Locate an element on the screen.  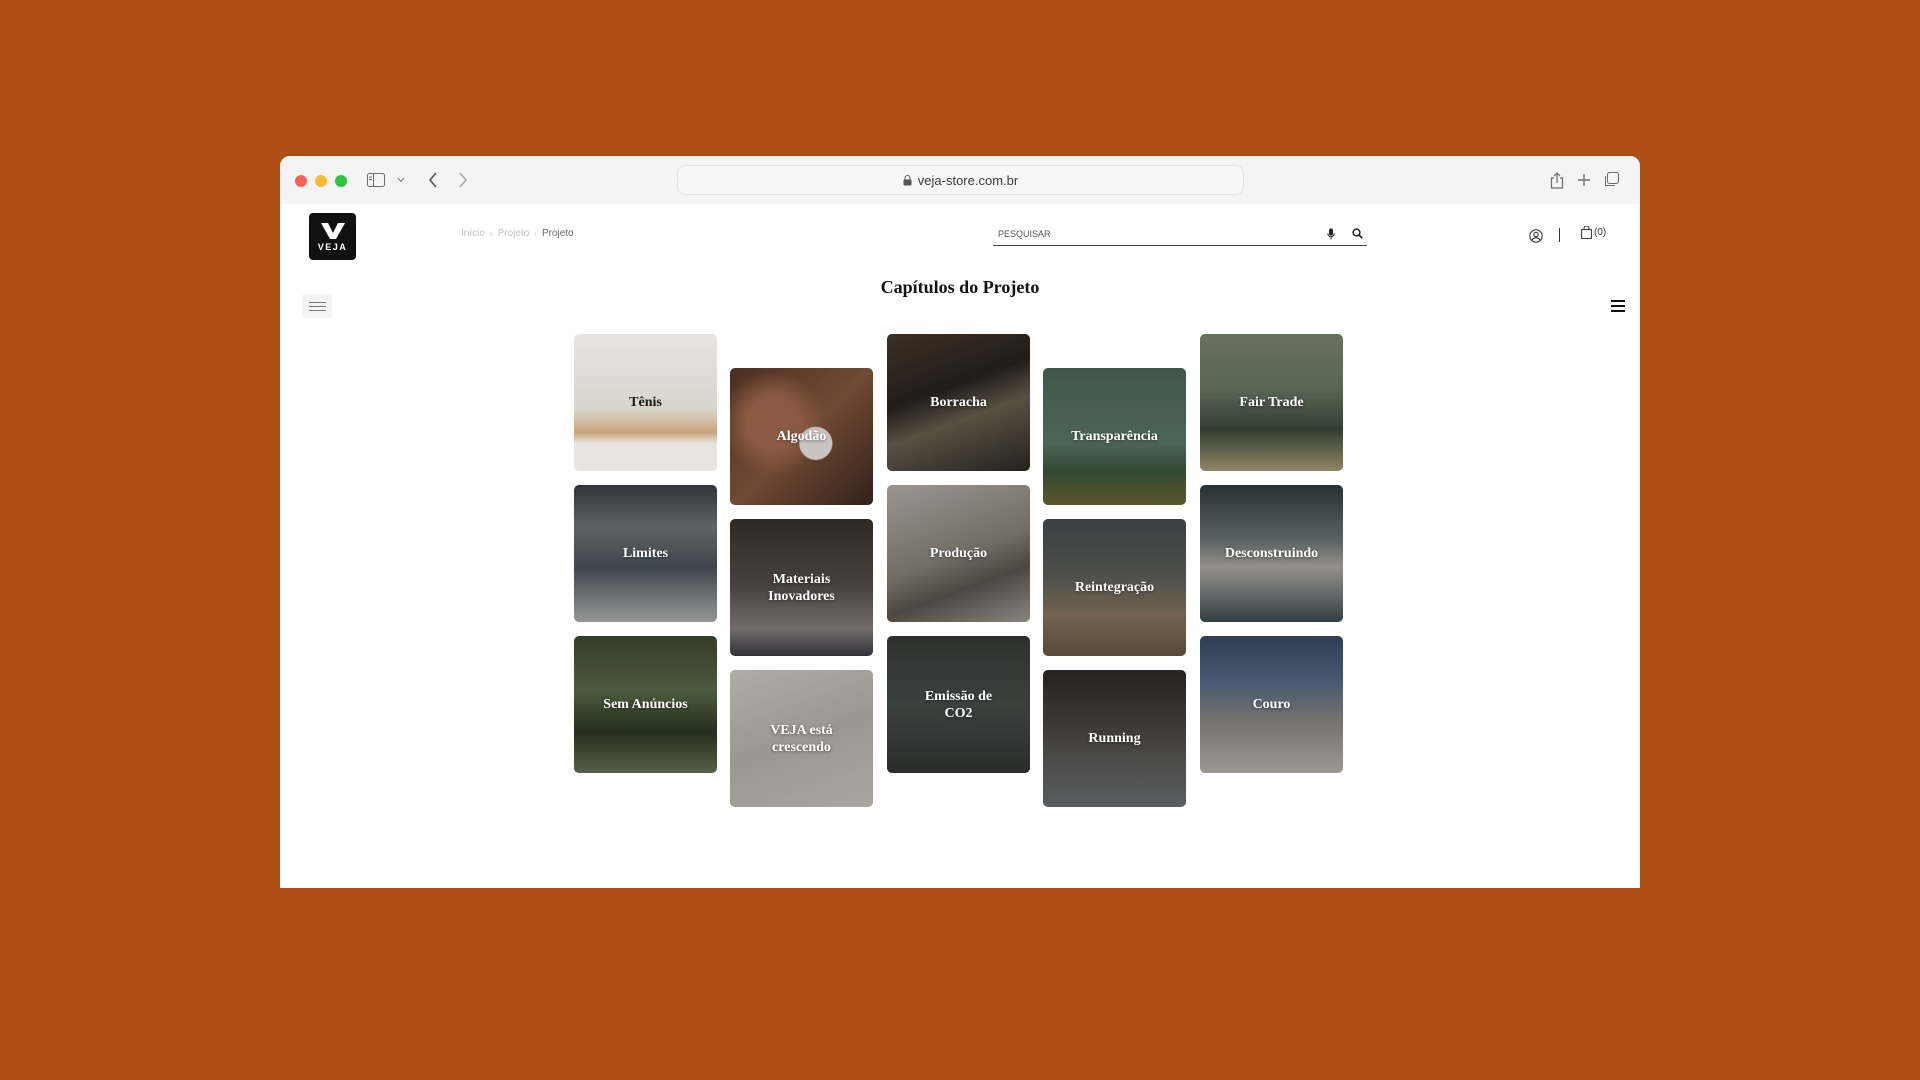
chapter-tile-label: Desconstruindo is located at coordinates (1271, 553).